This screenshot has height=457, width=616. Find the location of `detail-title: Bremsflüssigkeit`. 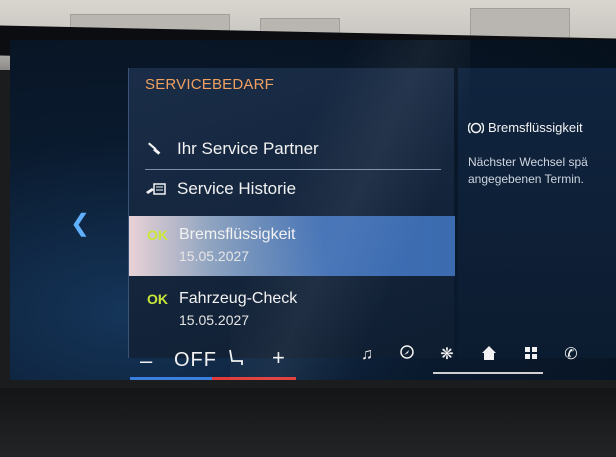

detail-title: Bremsflüssigkeit is located at coordinates (535, 127).